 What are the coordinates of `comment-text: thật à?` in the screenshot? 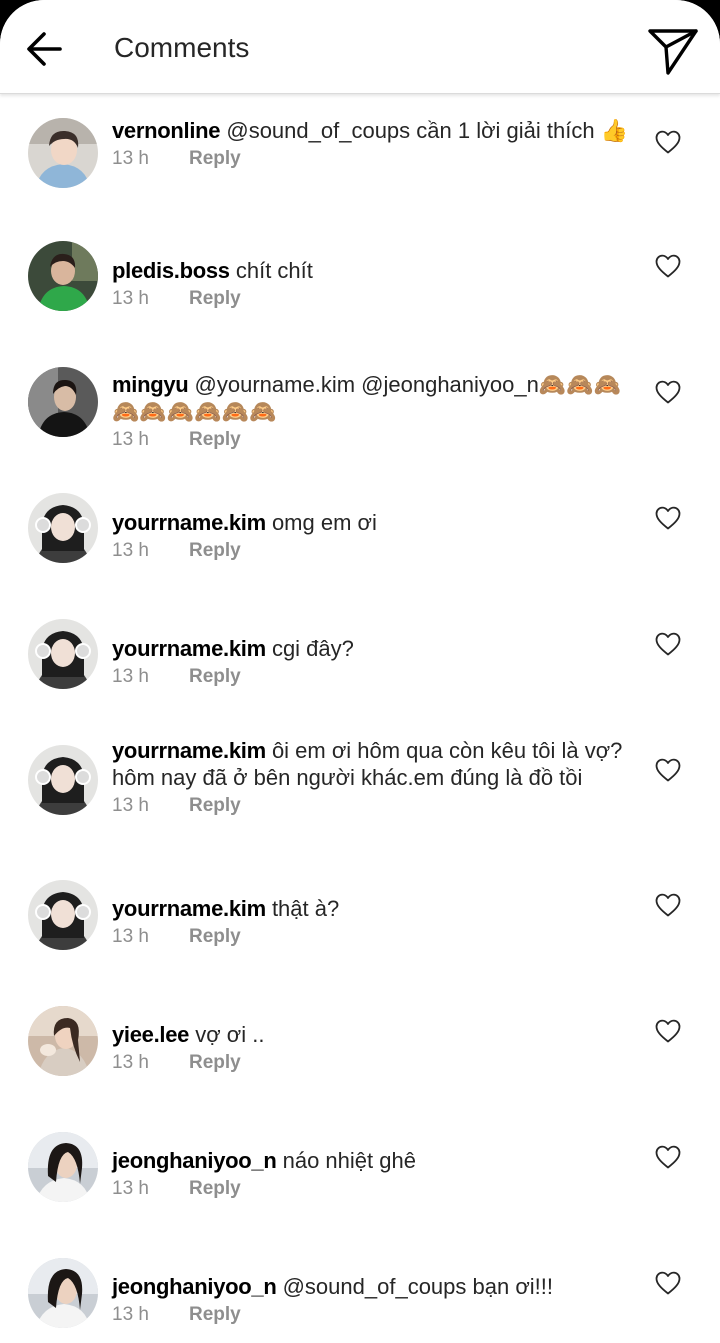 It's located at (302, 908).